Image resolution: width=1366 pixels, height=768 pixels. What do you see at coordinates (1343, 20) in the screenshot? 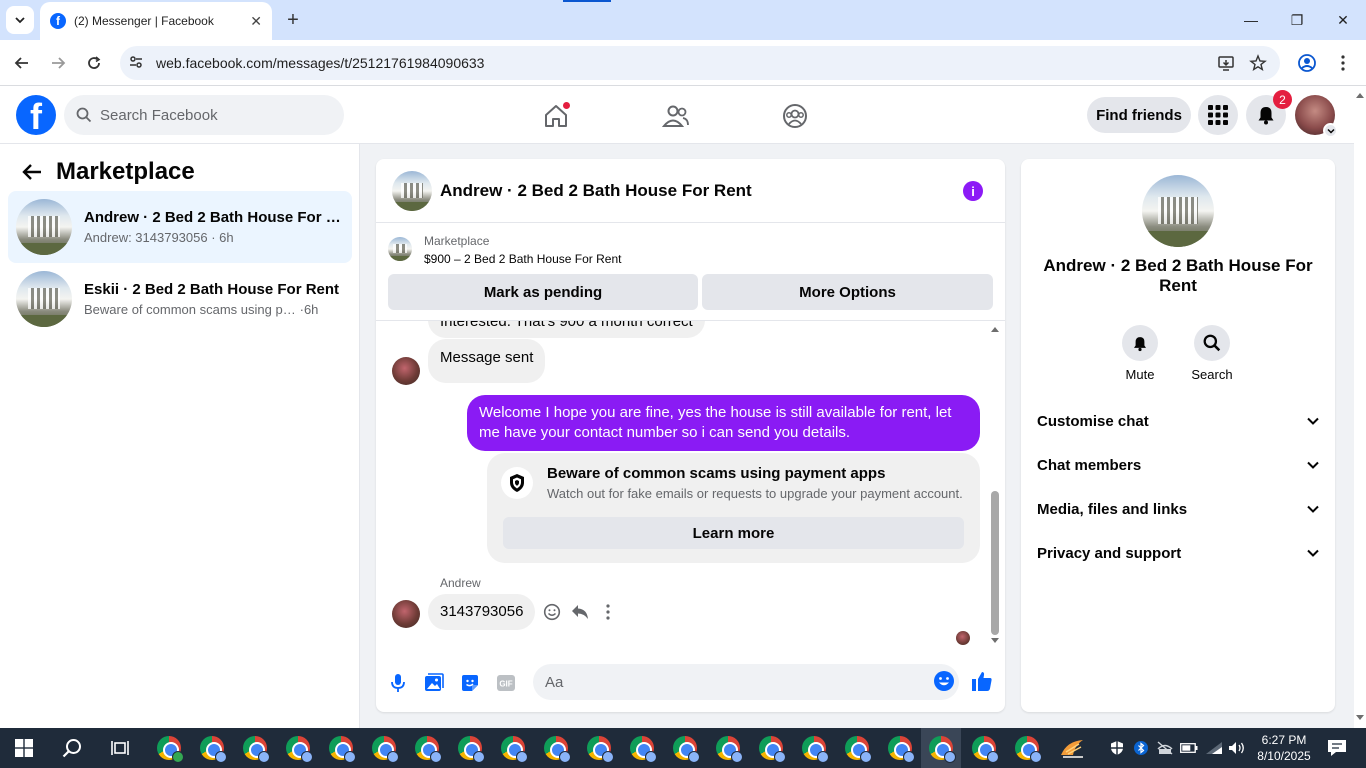
I see `close-window-icon: ✕` at bounding box center [1343, 20].